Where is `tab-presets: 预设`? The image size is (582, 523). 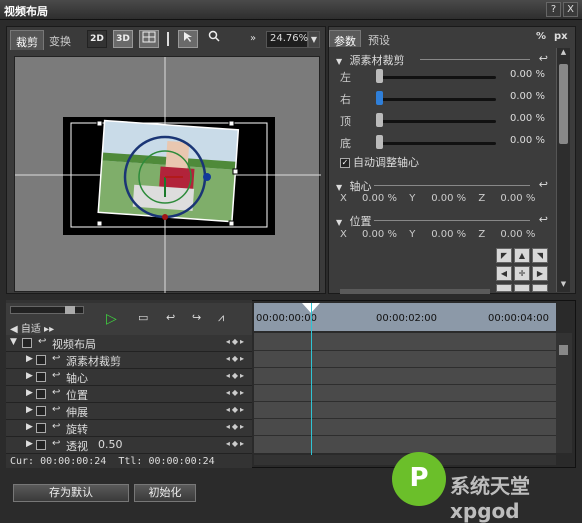 tab-presets: 预设 is located at coordinates (379, 38).